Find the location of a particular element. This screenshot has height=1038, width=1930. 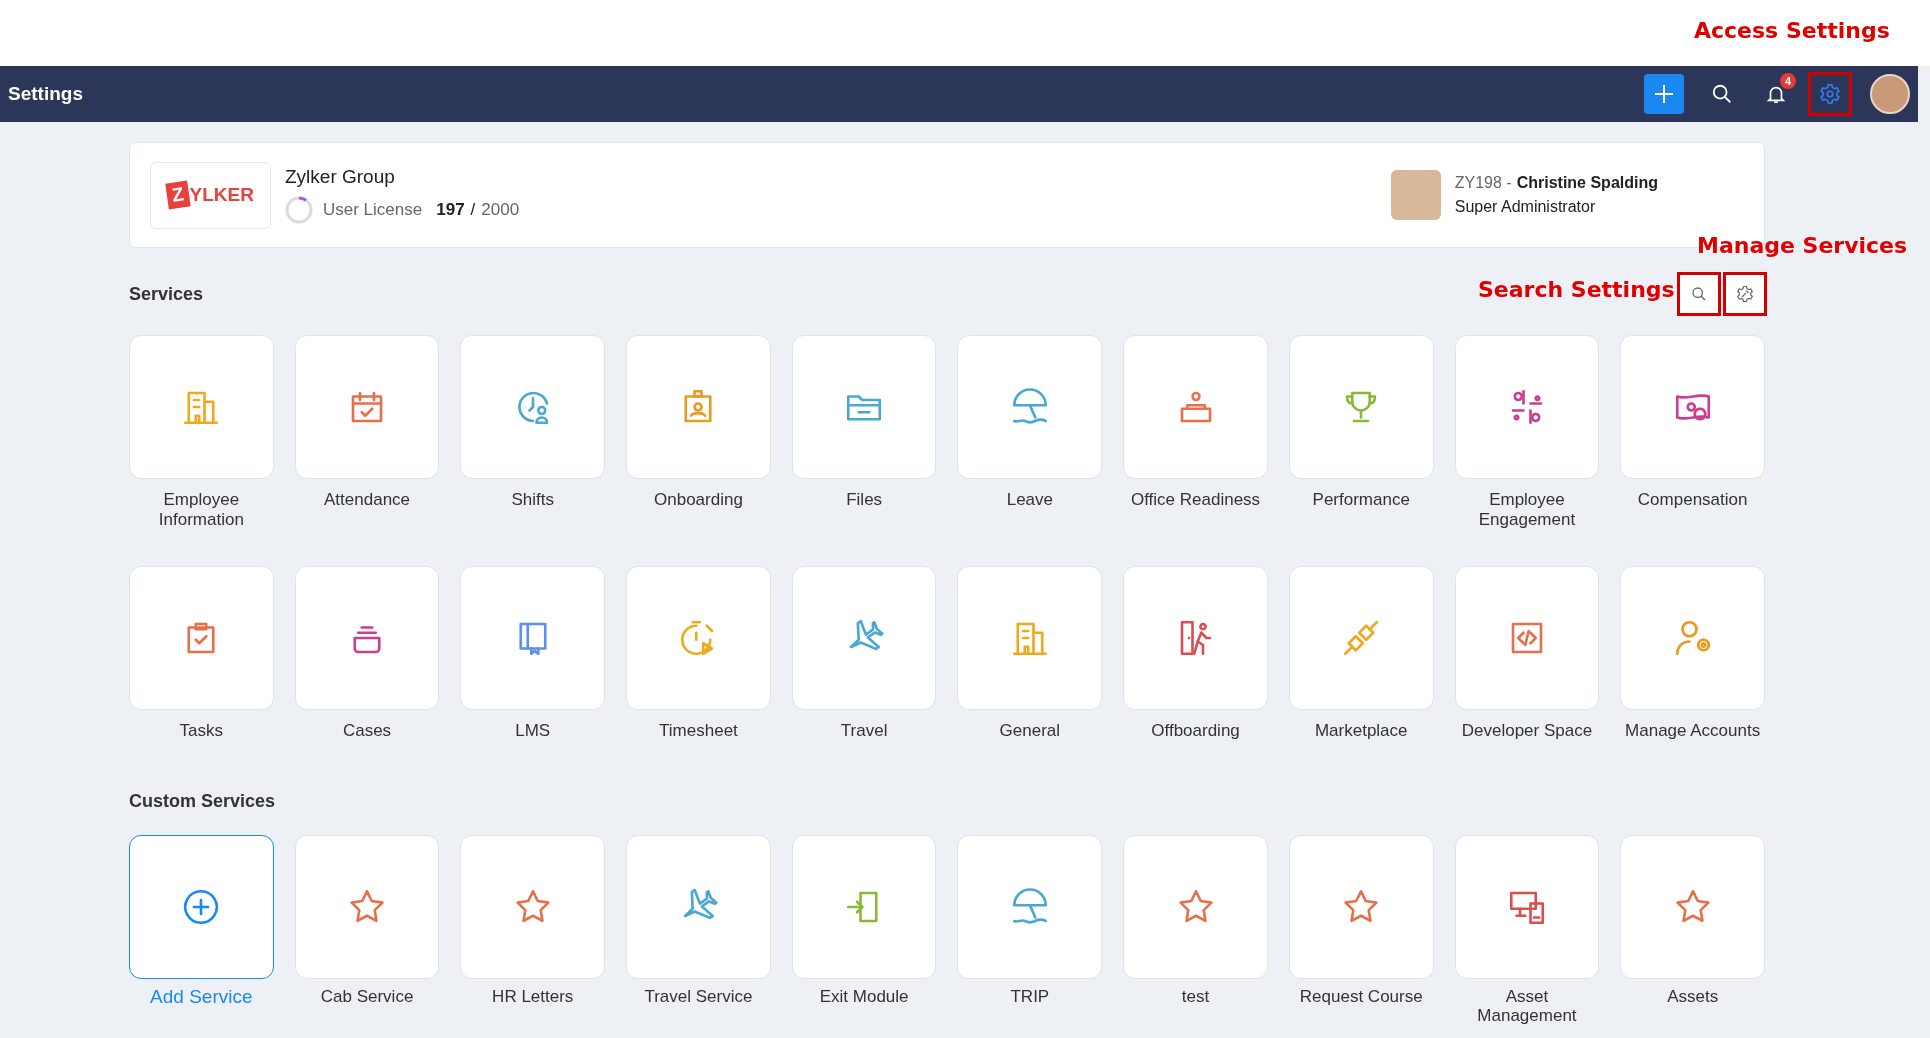

service-label: Manage Accounts is located at coordinates (1693, 731).